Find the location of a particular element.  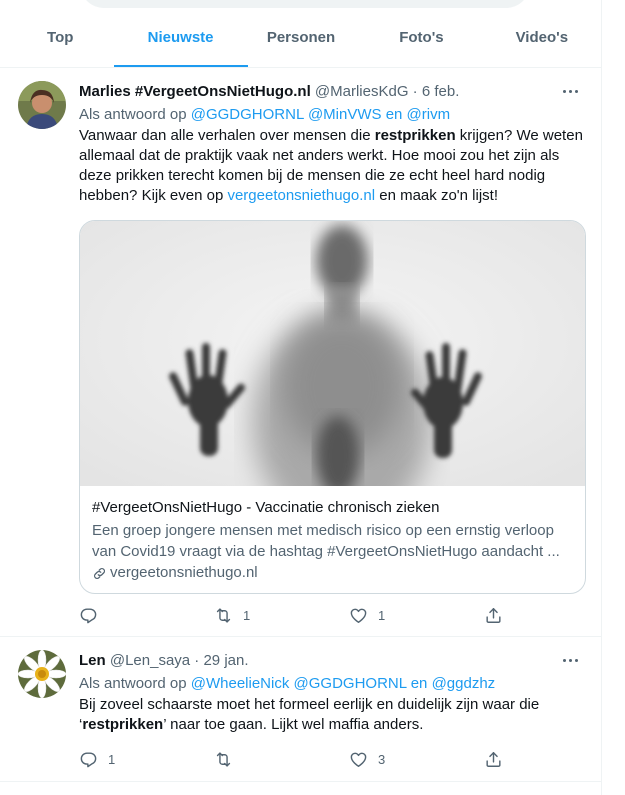

url-link: vergeetonsniethugo.nl is located at coordinates (301, 195).